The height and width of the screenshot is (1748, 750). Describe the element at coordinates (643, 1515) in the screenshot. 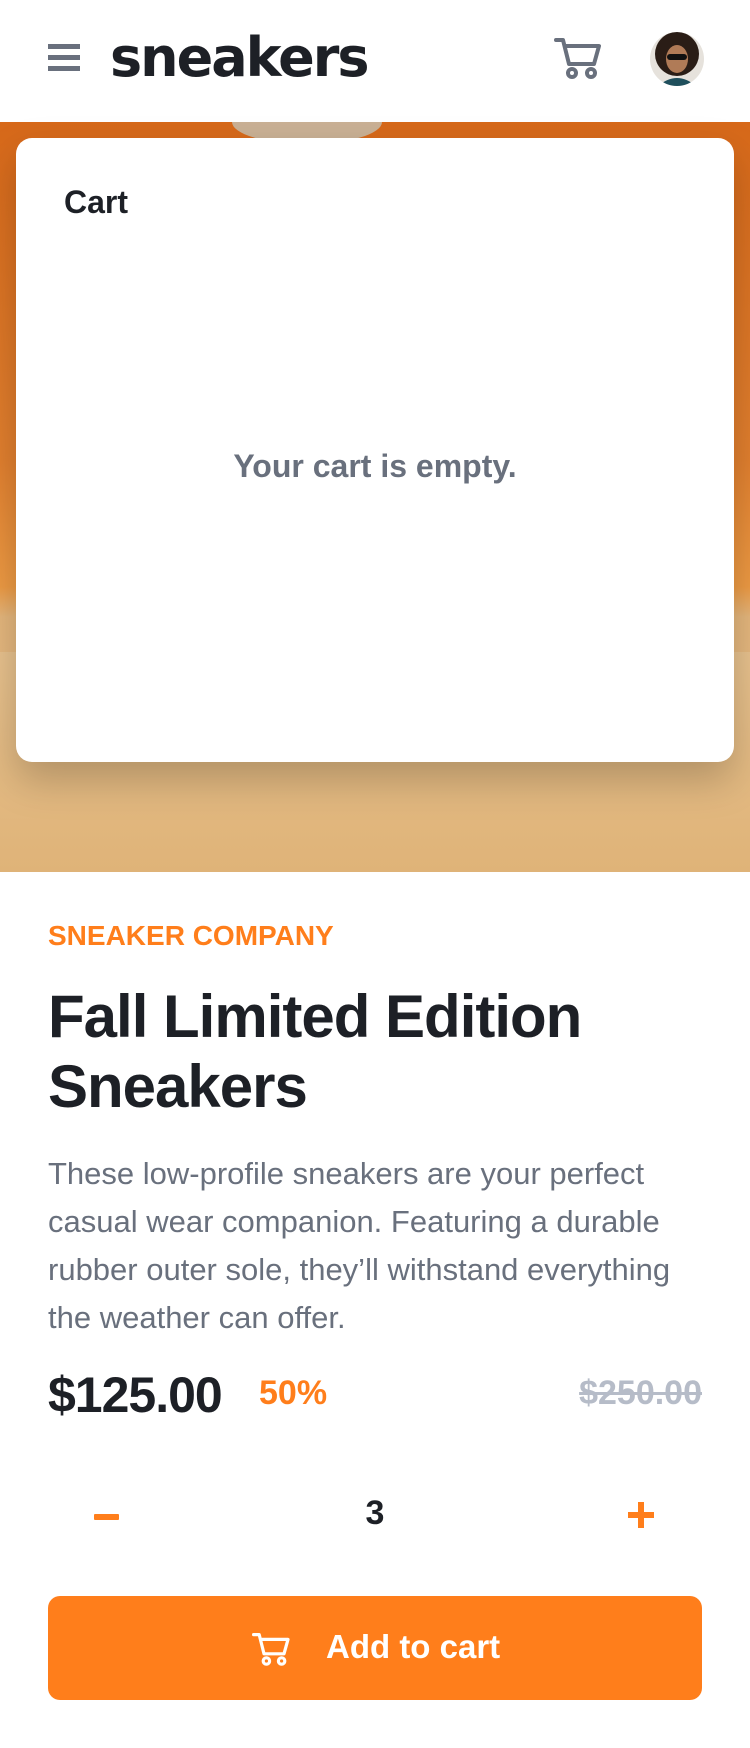

I see `increase-quantity-button` at that location.